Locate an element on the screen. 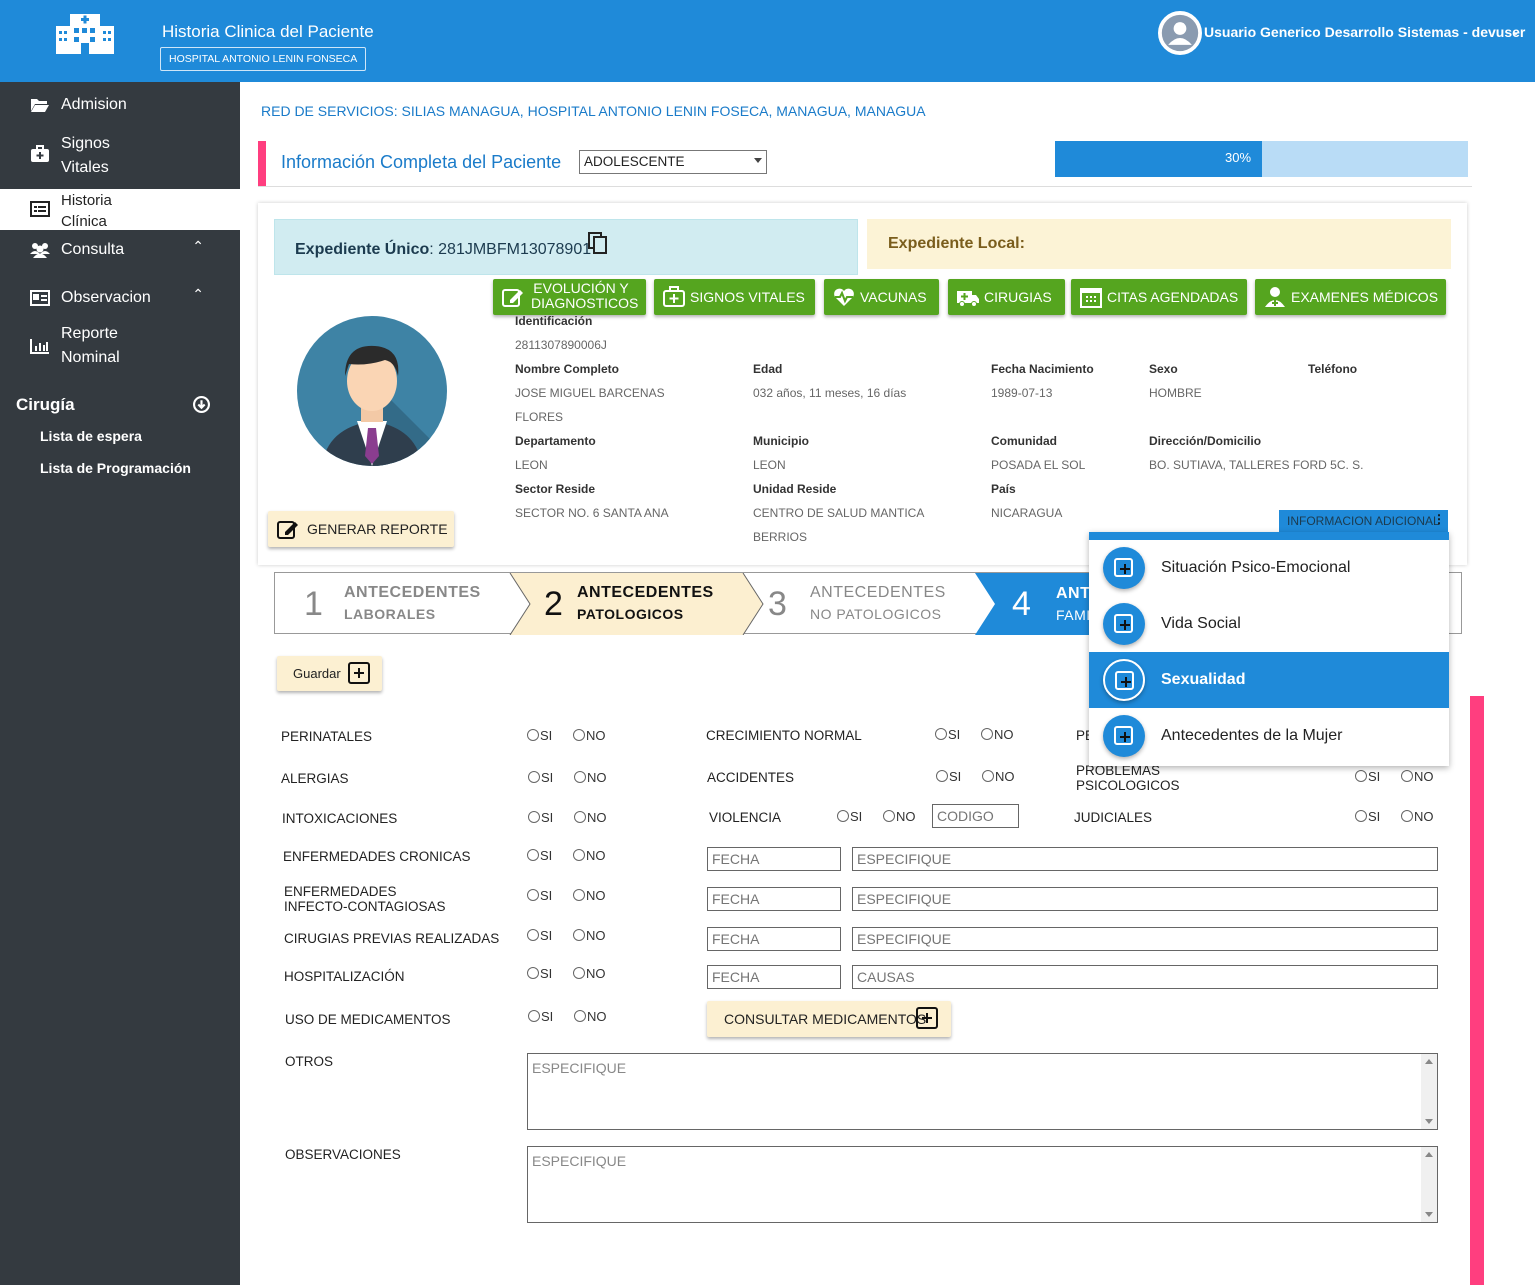 This screenshot has width=1535, height=1285. cirugias-button: CIRUGIAS is located at coordinates (1006, 297).